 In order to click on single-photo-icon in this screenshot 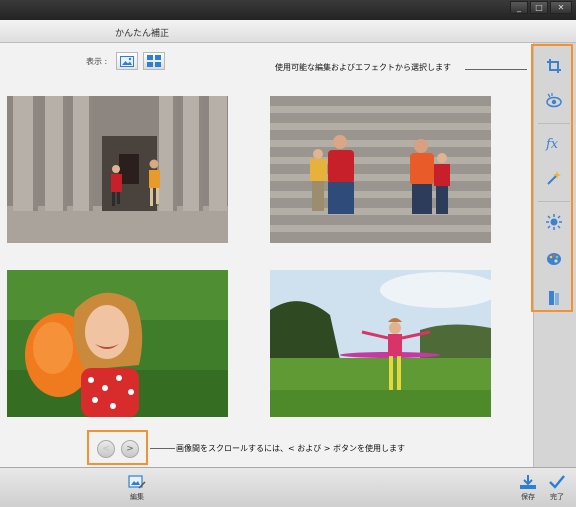, I will do `click(127, 61)`.